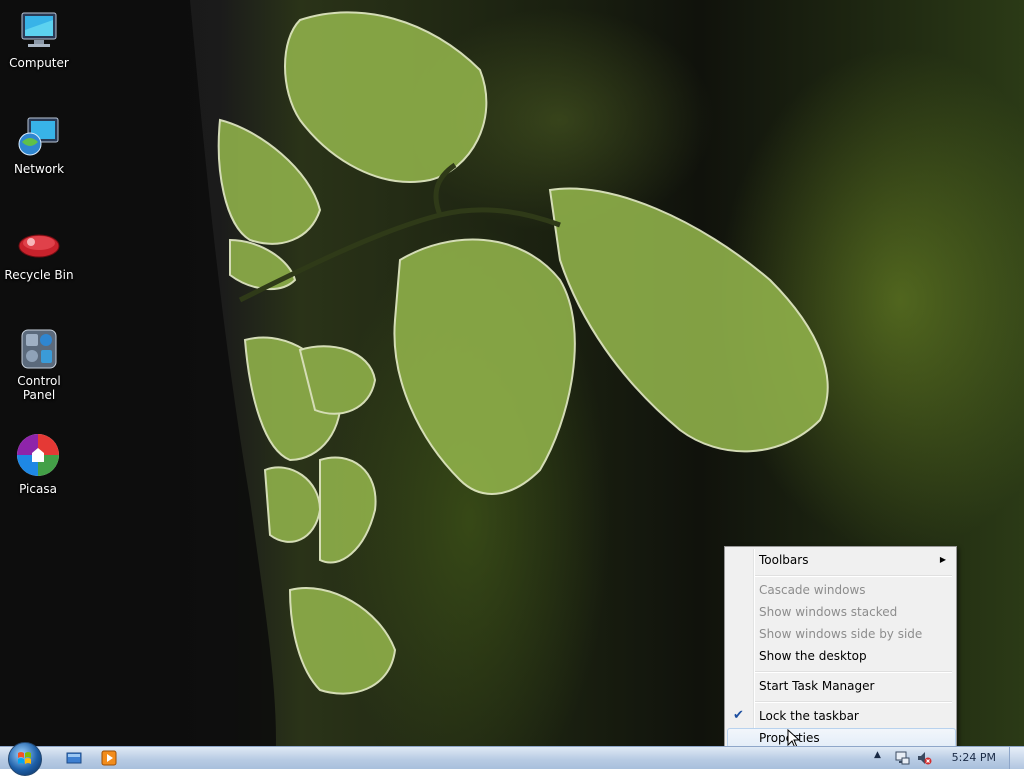 This screenshot has height=779, width=1024. I want to click on taskbar: ▲ 5:24 PM, so click(512, 759).